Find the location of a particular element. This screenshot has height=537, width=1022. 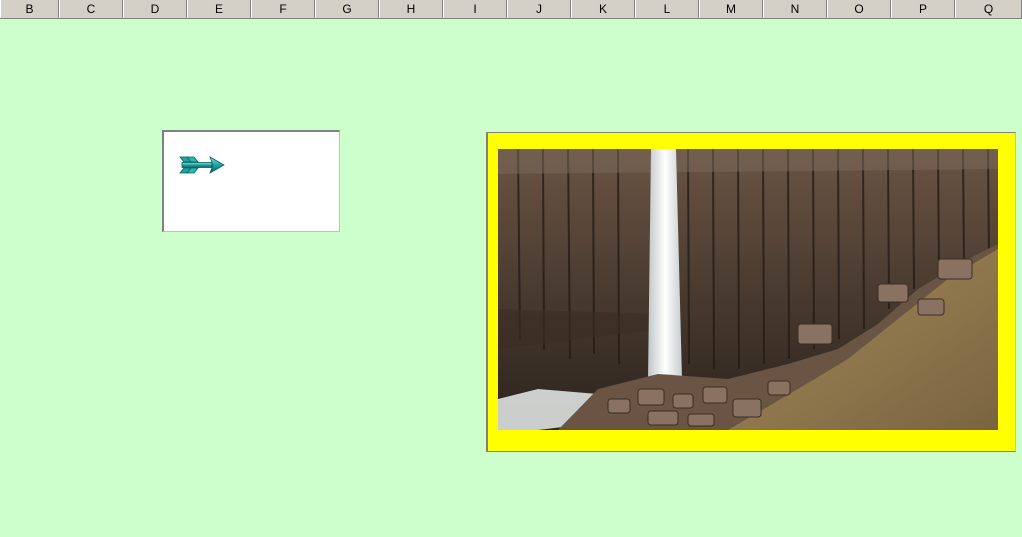

column-header-row: BCDEFGHIJKLMNOPQ is located at coordinates (511, 9).